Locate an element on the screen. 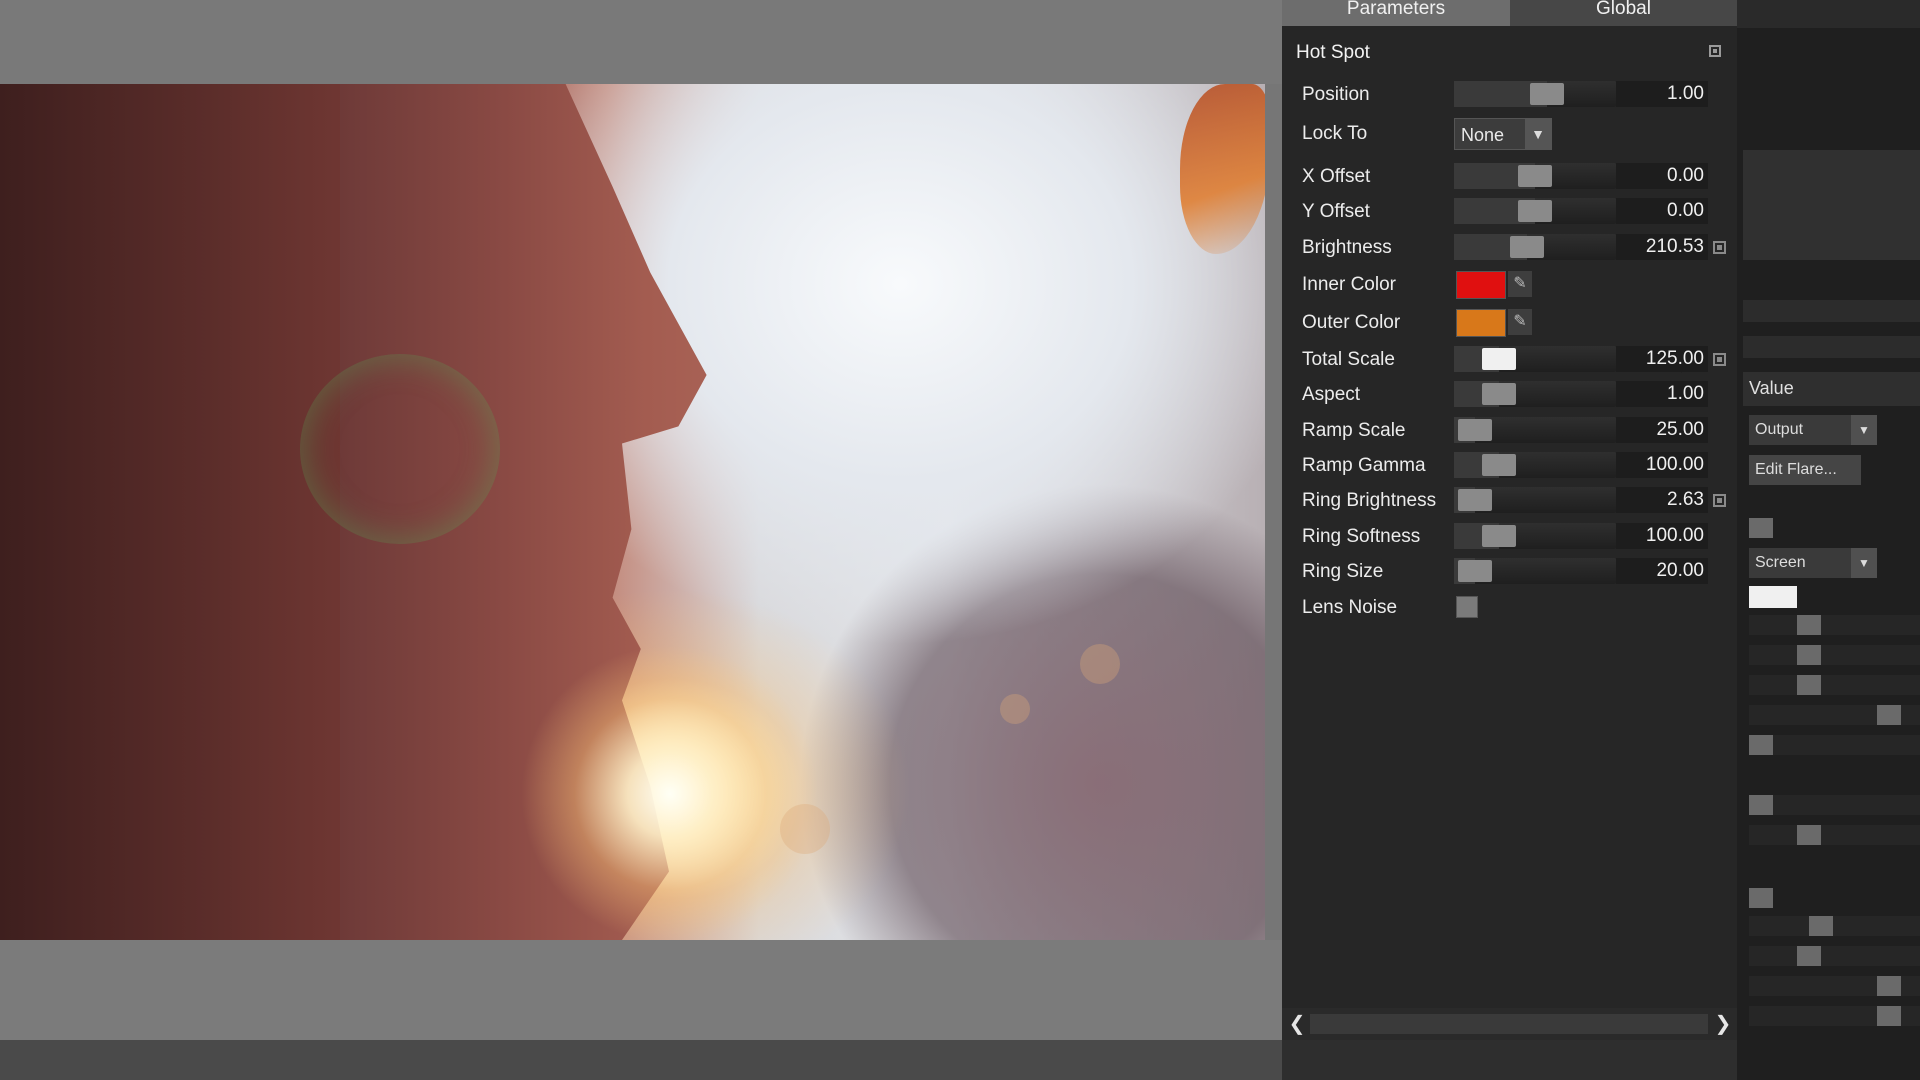  chevron-left-icon: ❮ is located at coordinates (1297, 1024).